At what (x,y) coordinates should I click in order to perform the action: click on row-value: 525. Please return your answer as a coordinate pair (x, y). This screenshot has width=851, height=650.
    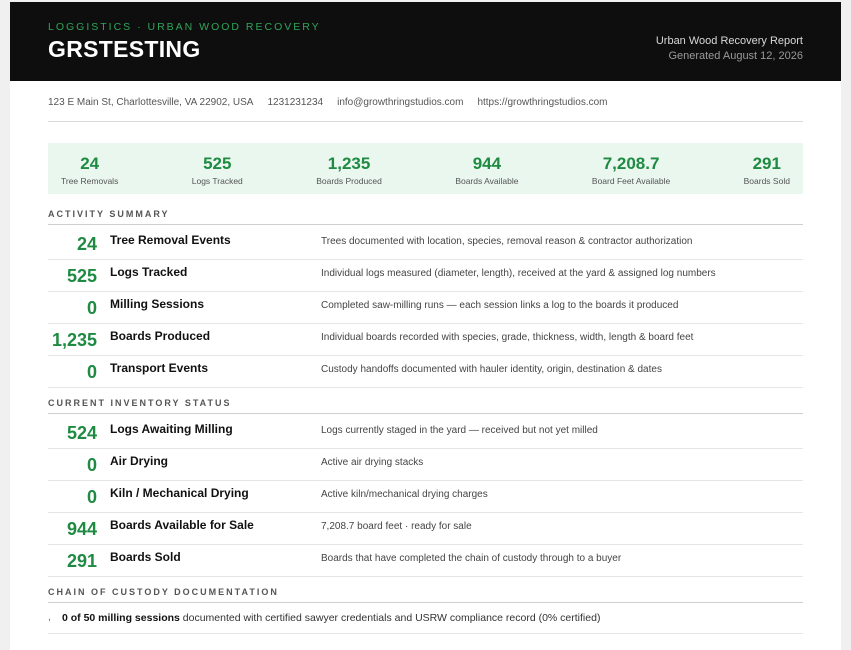
    Looking at the image, I should click on (81, 276).